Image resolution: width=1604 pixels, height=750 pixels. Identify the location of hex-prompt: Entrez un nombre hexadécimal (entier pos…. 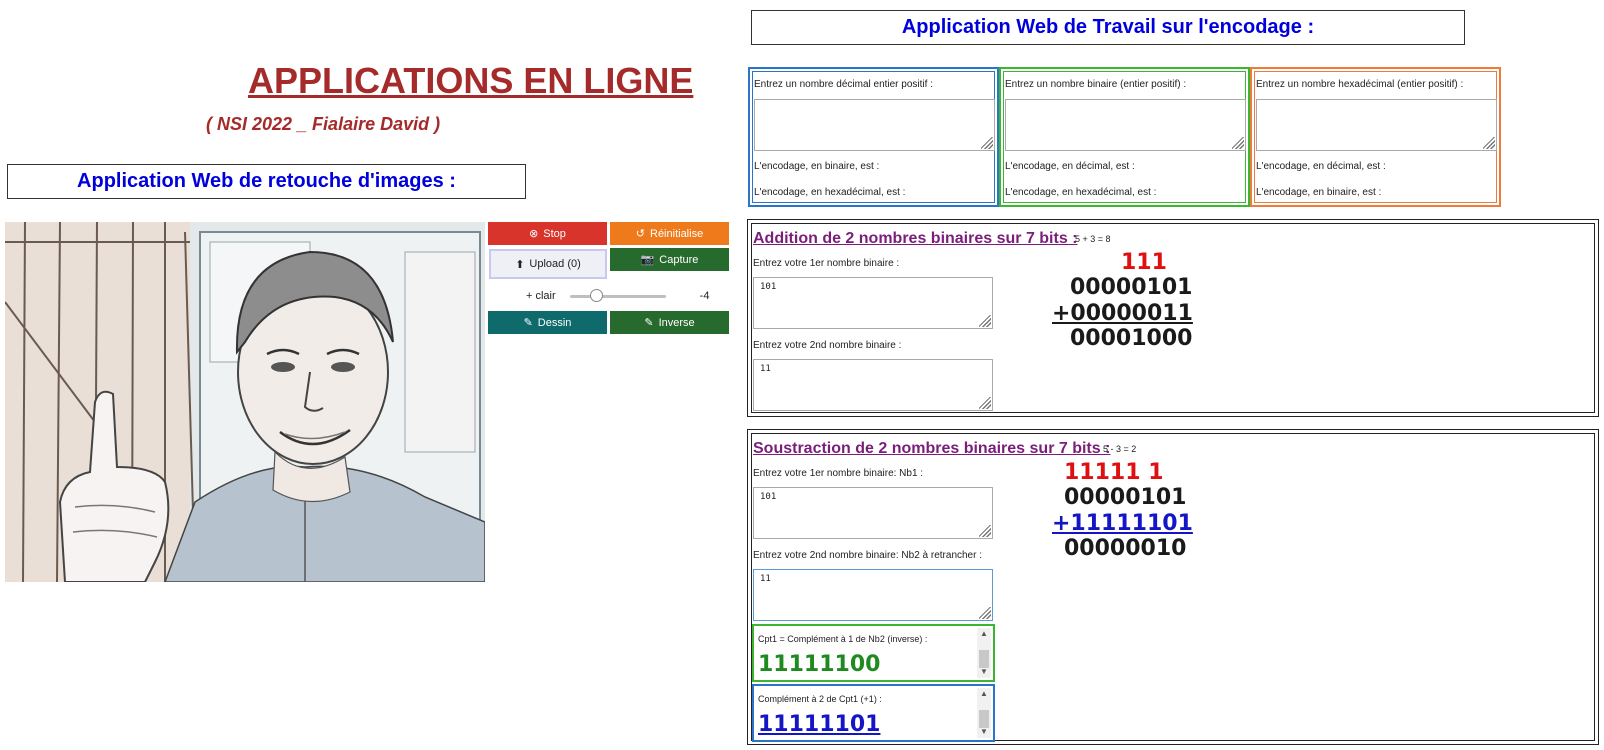
(1360, 84).